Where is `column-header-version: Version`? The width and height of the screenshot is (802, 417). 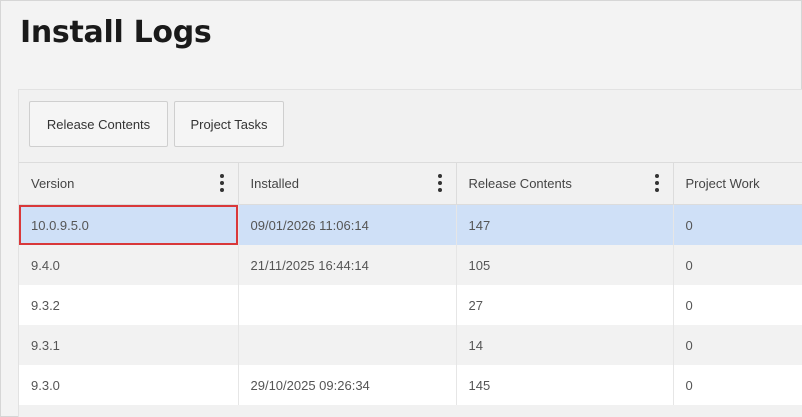
column-header-version: Version is located at coordinates (129, 183).